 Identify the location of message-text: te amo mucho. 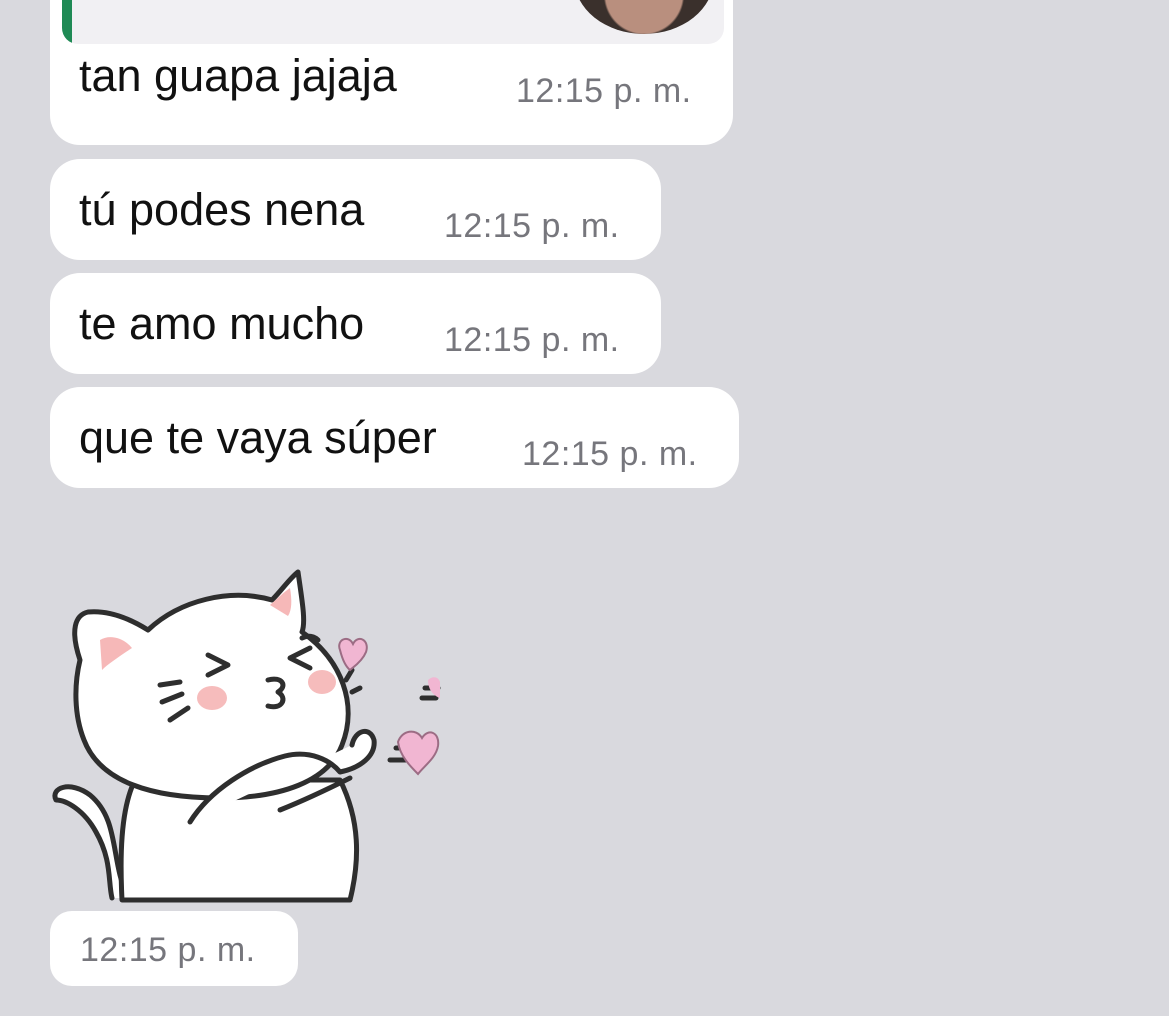
(222, 323).